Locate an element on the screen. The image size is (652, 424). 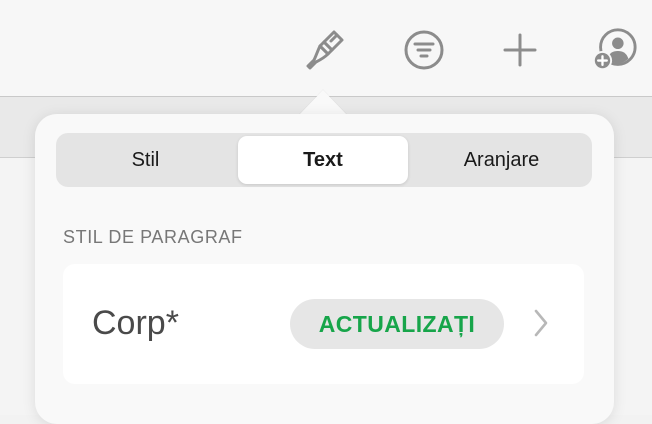
popover-arrow is located at coordinates (323, 102).